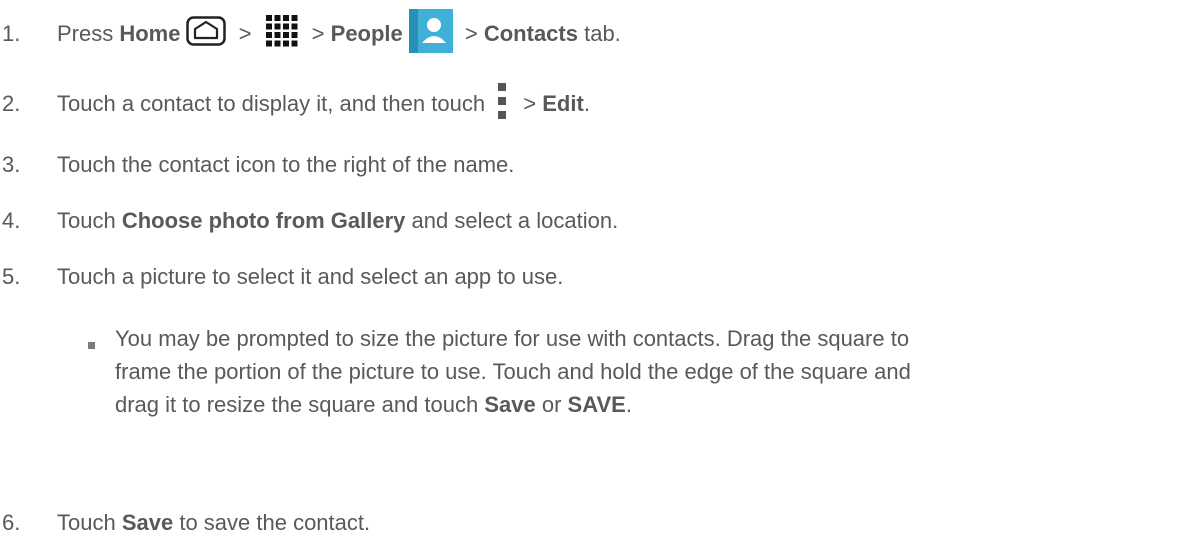 This screenshot has width=1187, height=550. I want to click on bullet-marker, so click(91, 345).